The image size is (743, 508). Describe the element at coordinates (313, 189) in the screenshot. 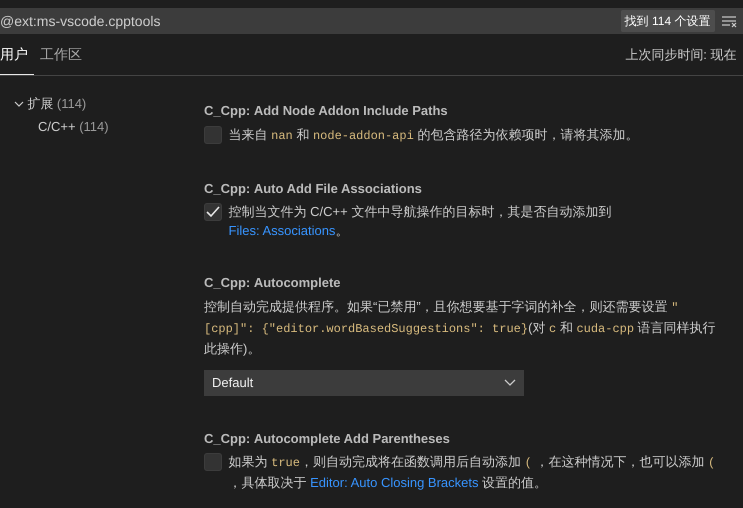

I see `setting-title: C_Cpp: Auto Add File Associations` at that location.